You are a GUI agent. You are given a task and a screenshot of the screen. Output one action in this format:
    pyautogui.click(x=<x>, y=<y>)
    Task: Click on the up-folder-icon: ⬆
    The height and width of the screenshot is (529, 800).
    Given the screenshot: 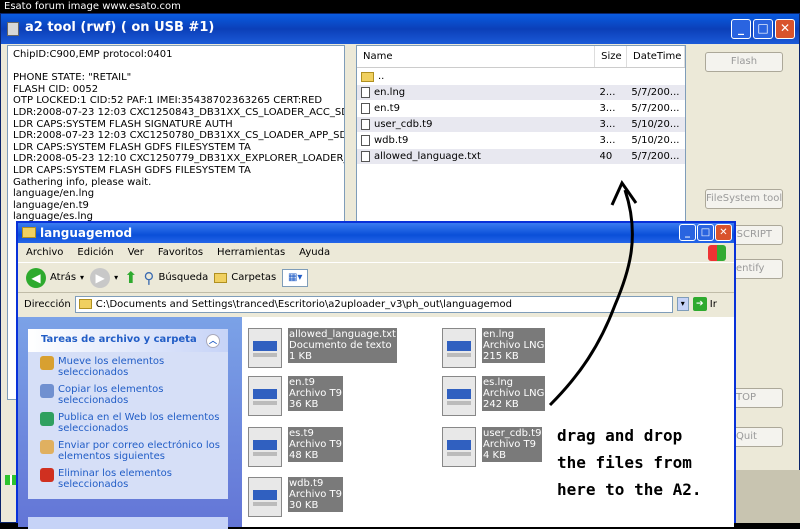 What is the action you would take?
    pyautogui.click(x=130, y=277)
    